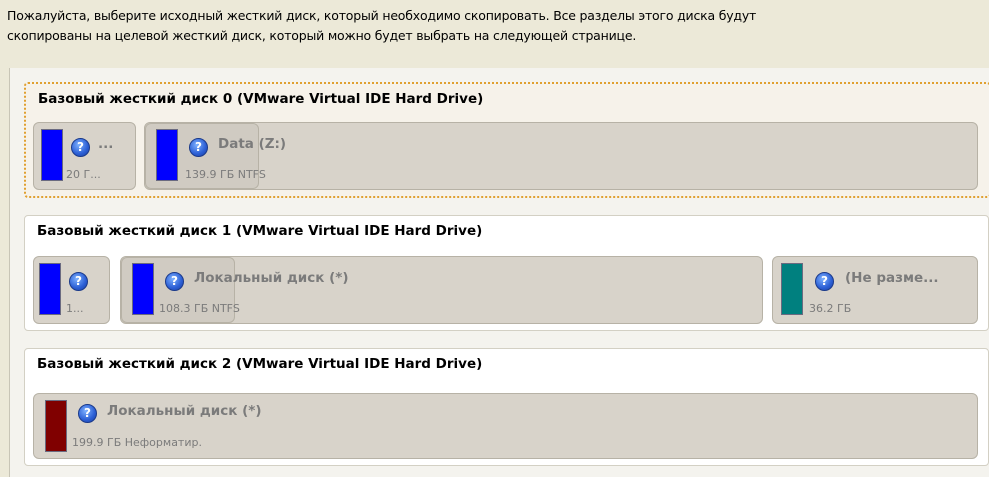  What do you see at coordinates (561, 156) in the screenshot?
I see `partition-0-1: ? Data (Z:) 139.9 ГБ NTFS` at bounding box center [561, 156].